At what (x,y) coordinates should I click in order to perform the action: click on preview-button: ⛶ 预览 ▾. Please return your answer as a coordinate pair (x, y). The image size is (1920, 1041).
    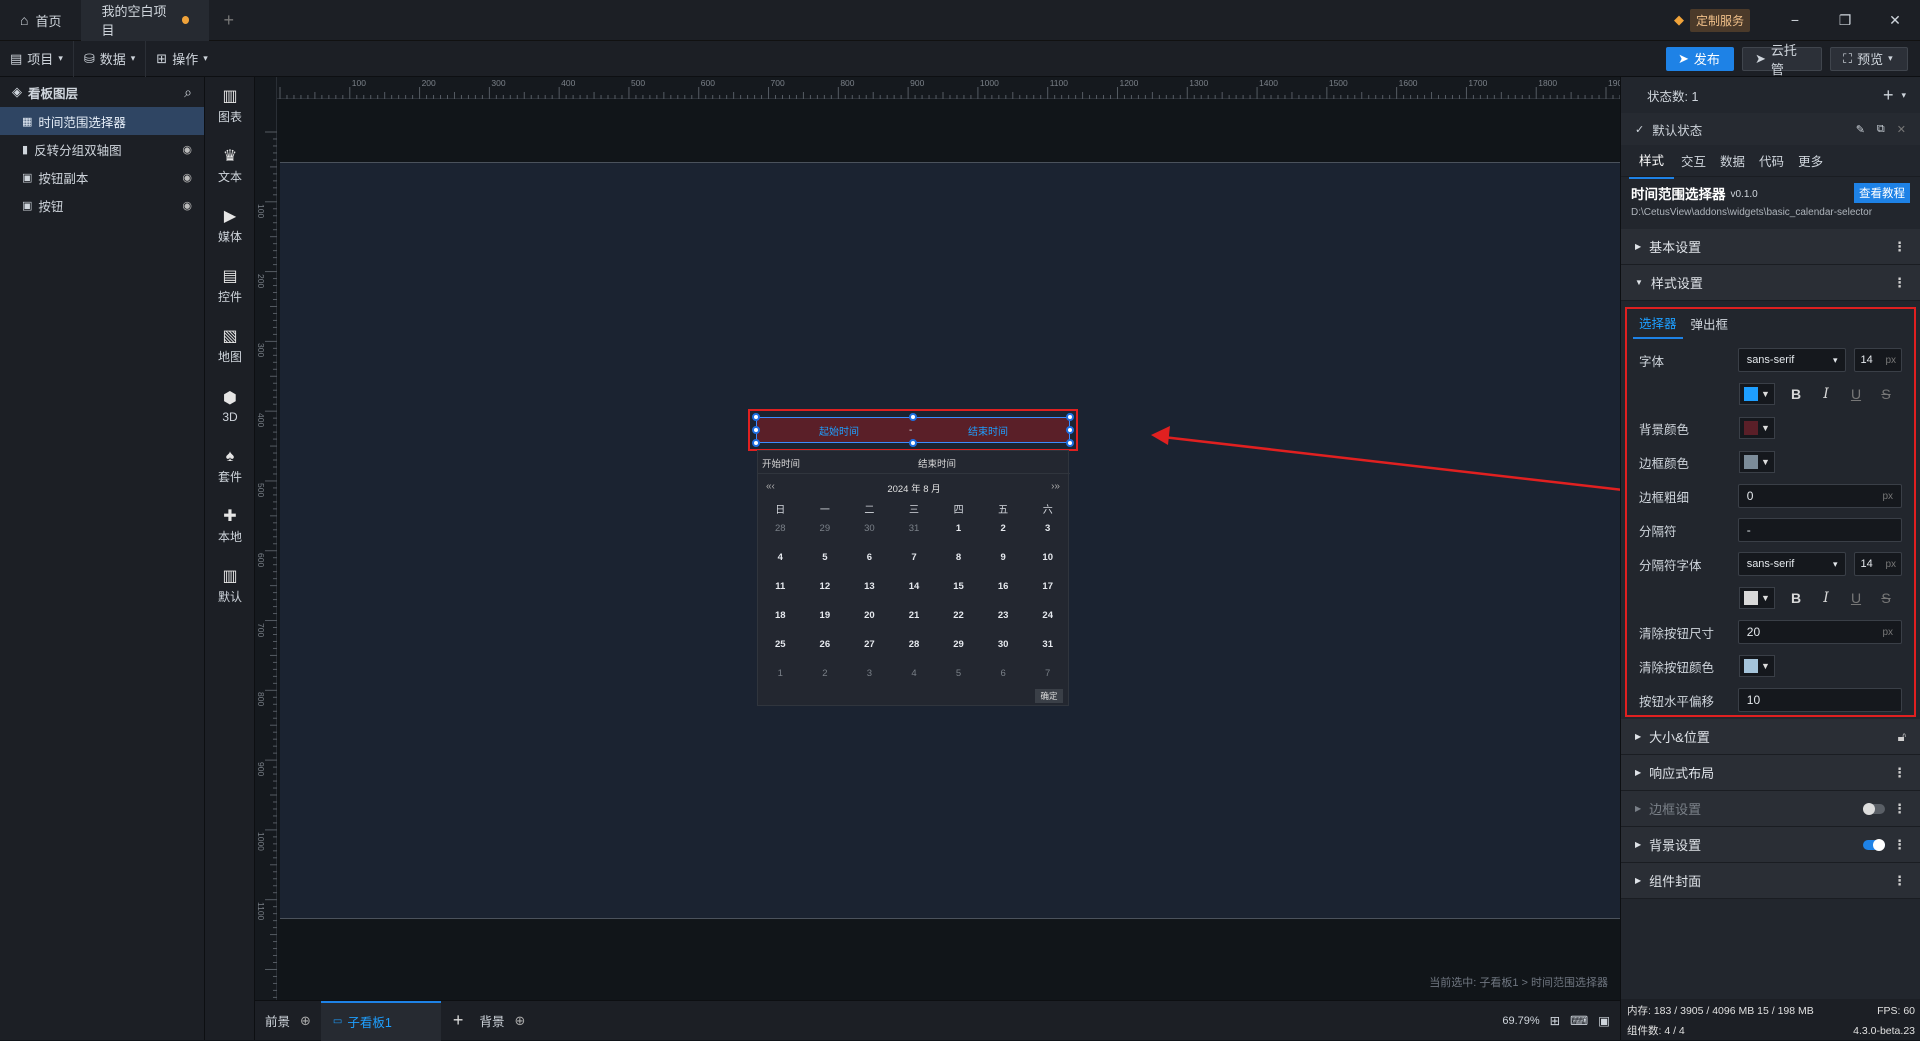
    Looking at the image, I should click on (1869, 58).